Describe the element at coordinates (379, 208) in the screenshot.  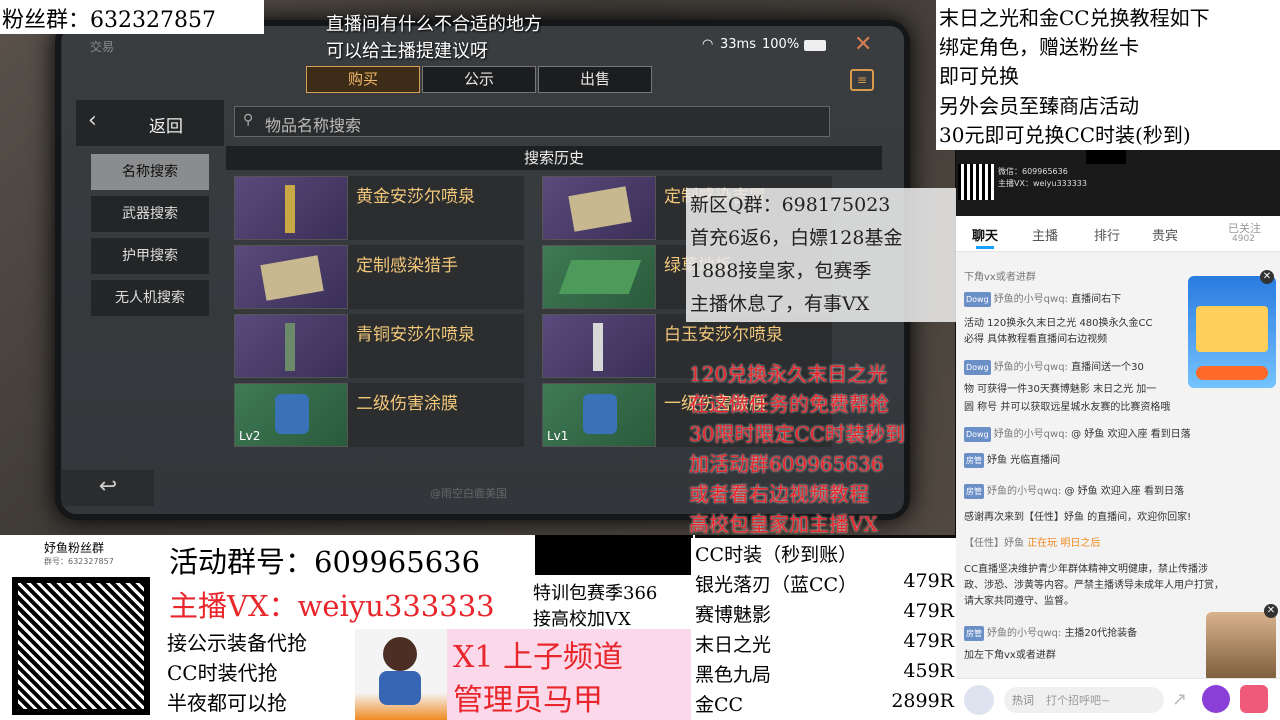
I see `item-card: 黄金安莎尔喷泉` at that location.